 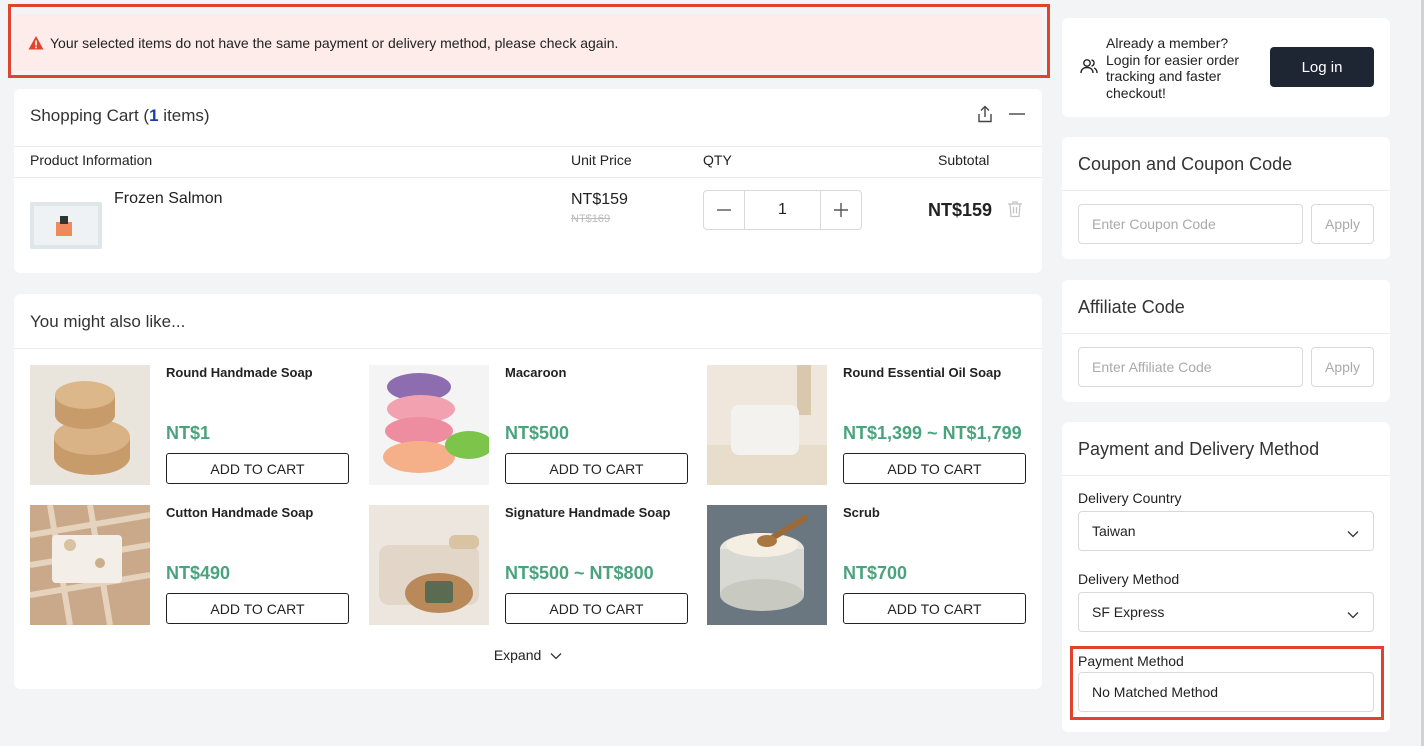 I want to click on col-unit-price: Unit Price, so click(x=601, y=160).